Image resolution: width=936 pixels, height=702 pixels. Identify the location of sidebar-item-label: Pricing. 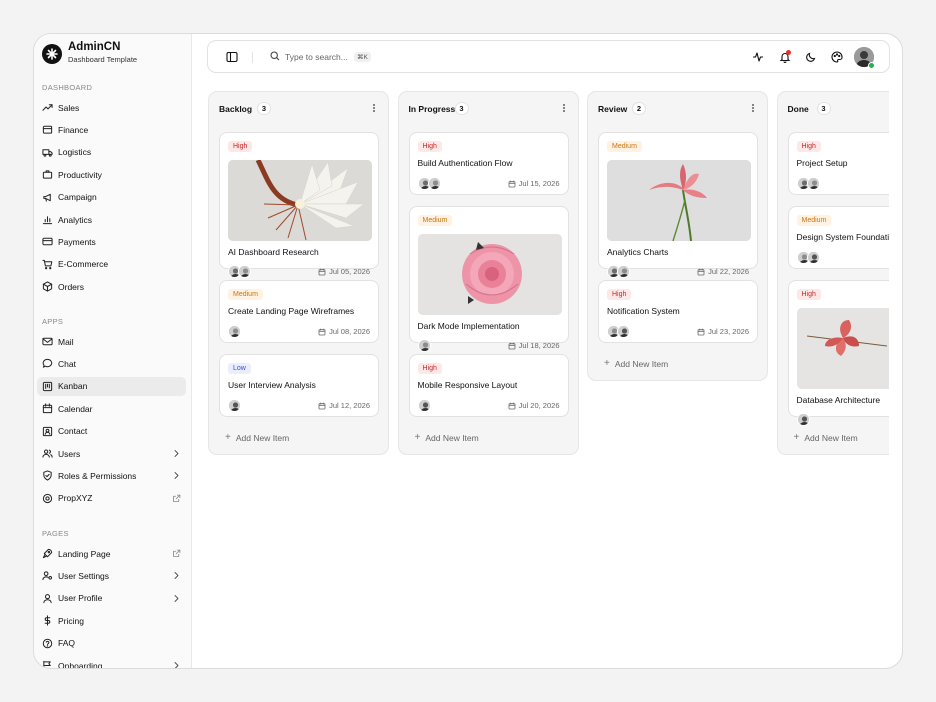
(71, 620).